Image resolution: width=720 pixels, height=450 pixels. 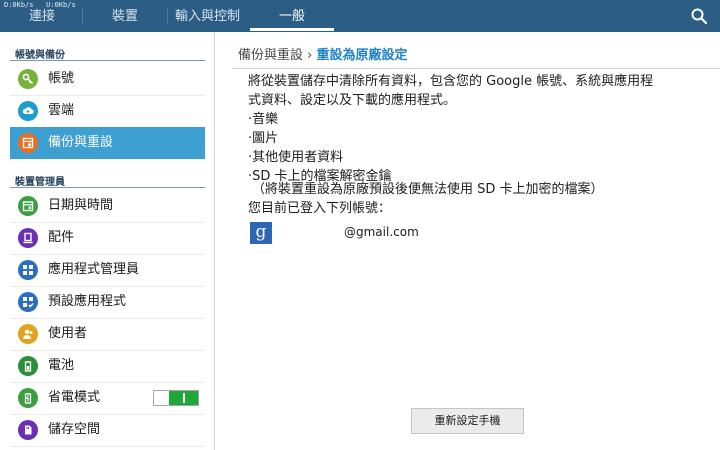 I want to click on default-apps-icon, so click(x=28, y=302).